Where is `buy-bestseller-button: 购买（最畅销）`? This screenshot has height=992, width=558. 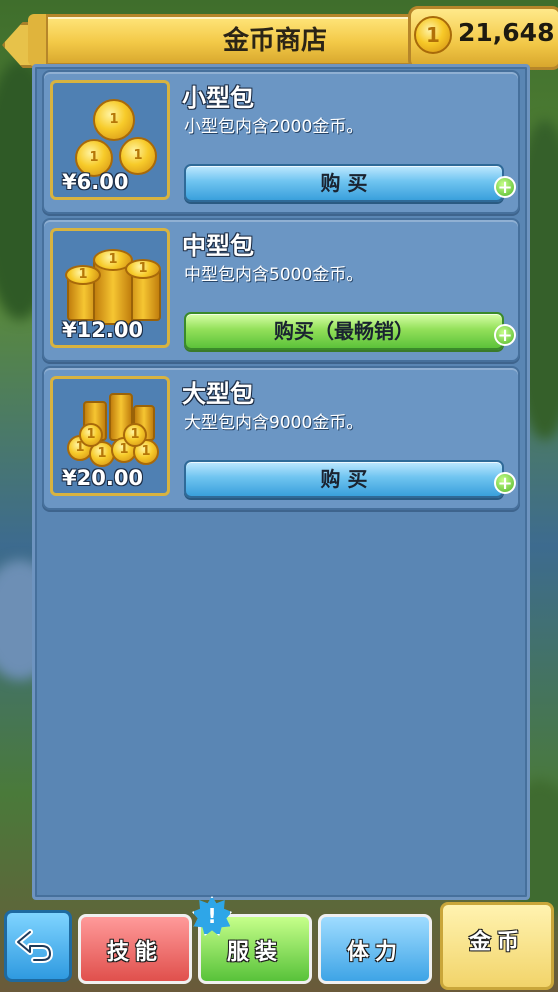 buy-bestseller-button: 购买（最畅销） is located at coordinates (344, 331).